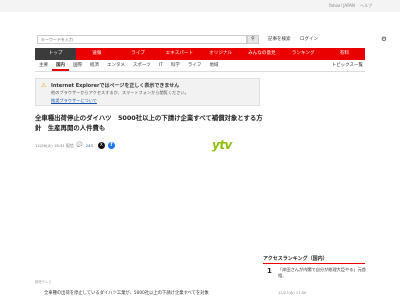  Describe the element at coordinates (309, 39) in the screenshot. I see `login-link: ログイン` at that location.